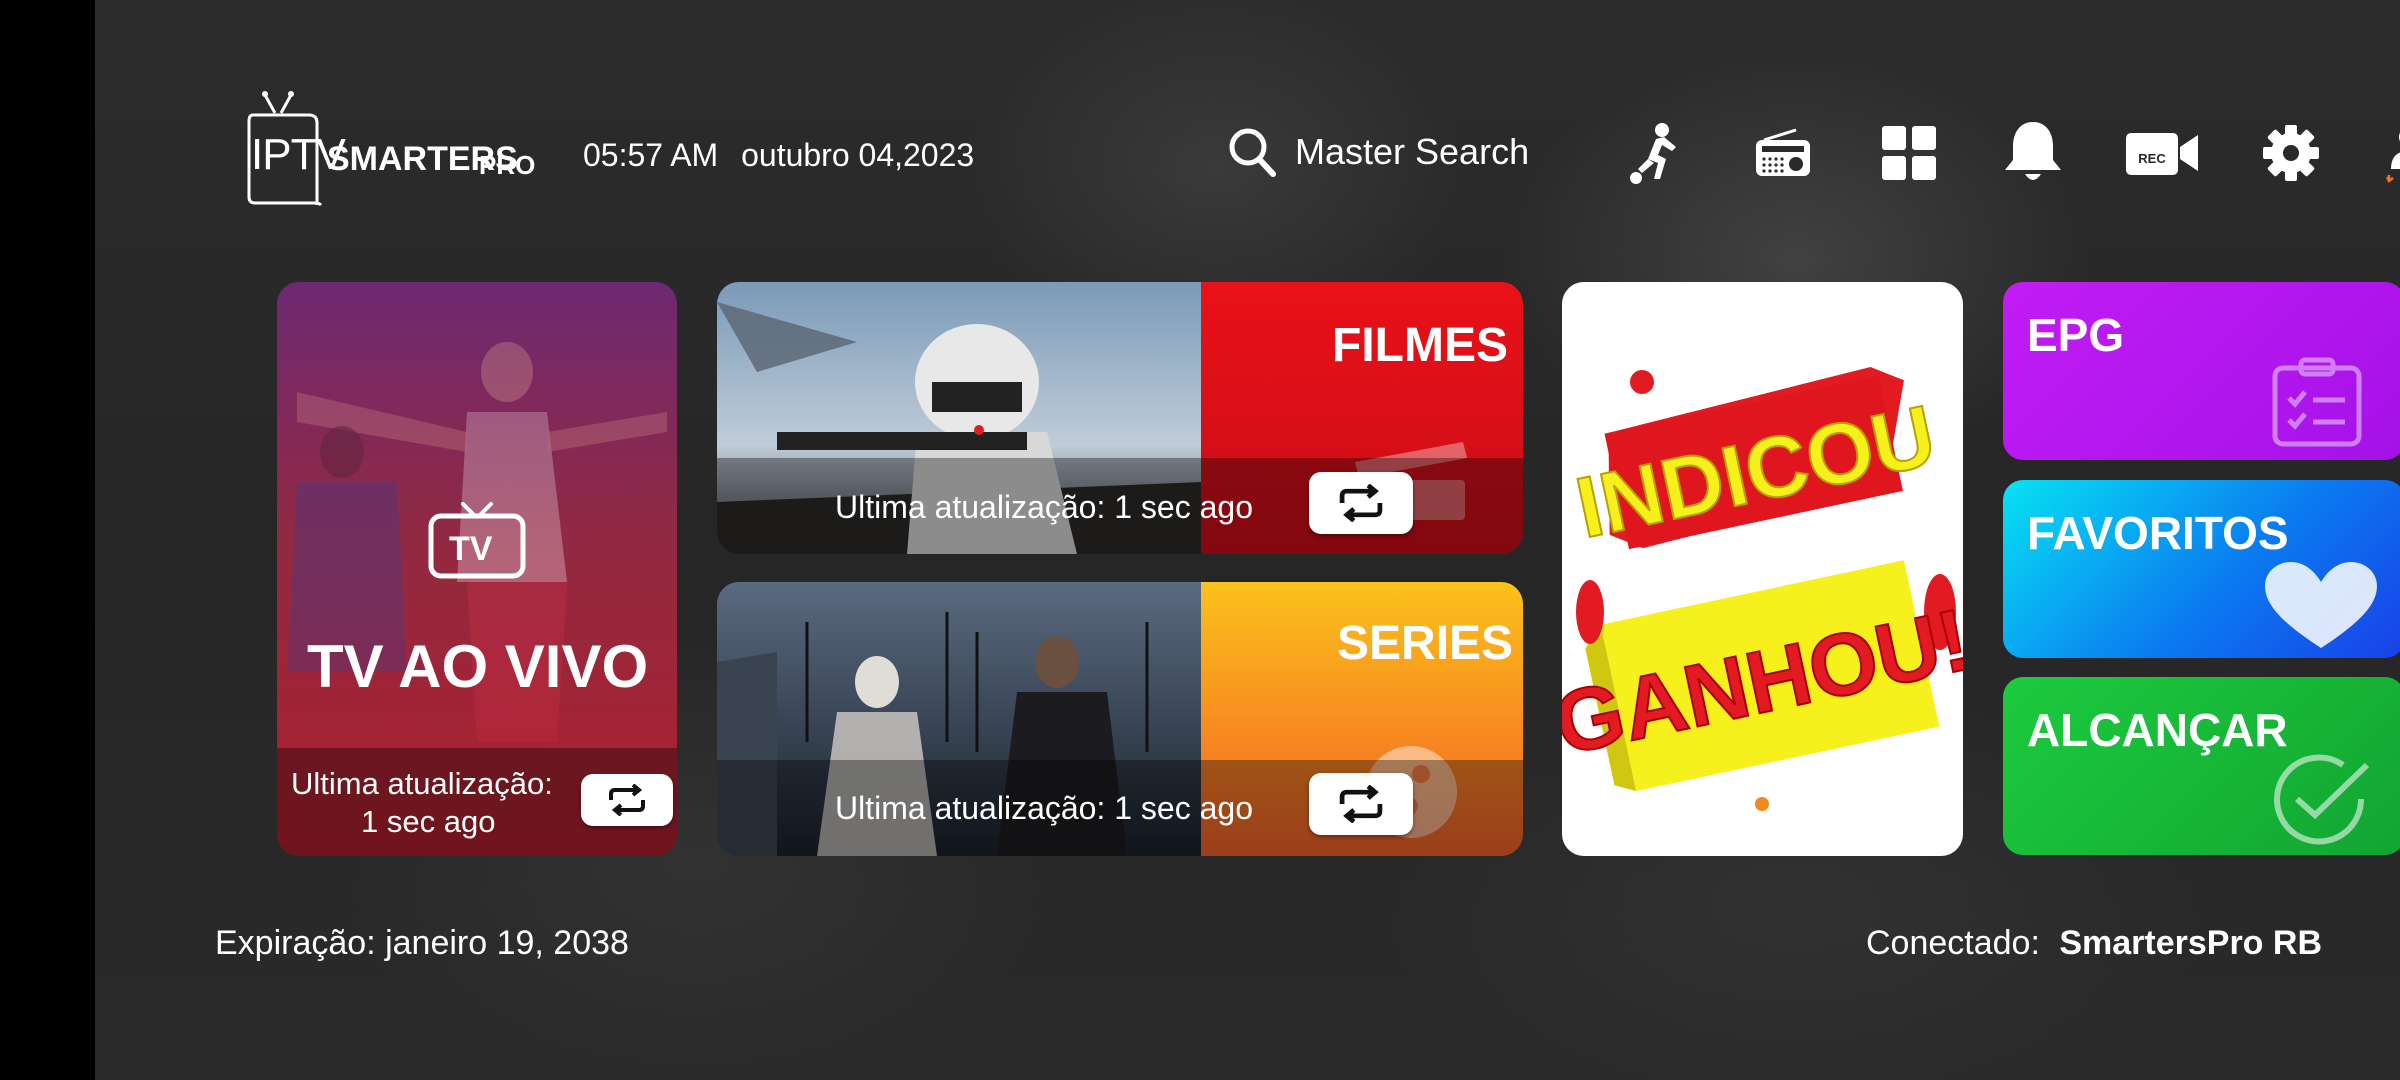 The height and width of the screenshot is (1080, 2400). Describe the element at coordinates (2076, 335) in the screenshot. I see `epg-title: EPG` at that location.